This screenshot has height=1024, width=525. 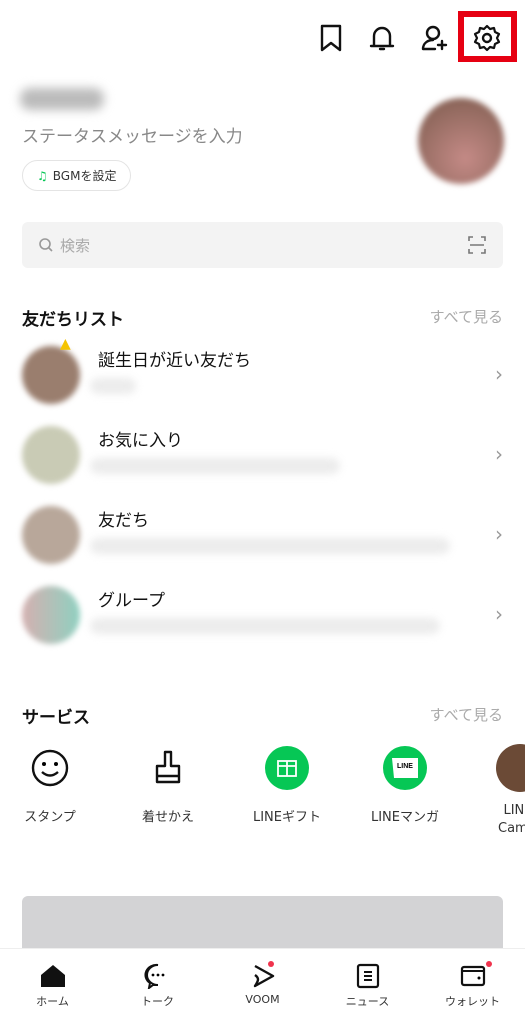 I want to click on friends-title: 友だちリスト, so click(x=73, y=320).